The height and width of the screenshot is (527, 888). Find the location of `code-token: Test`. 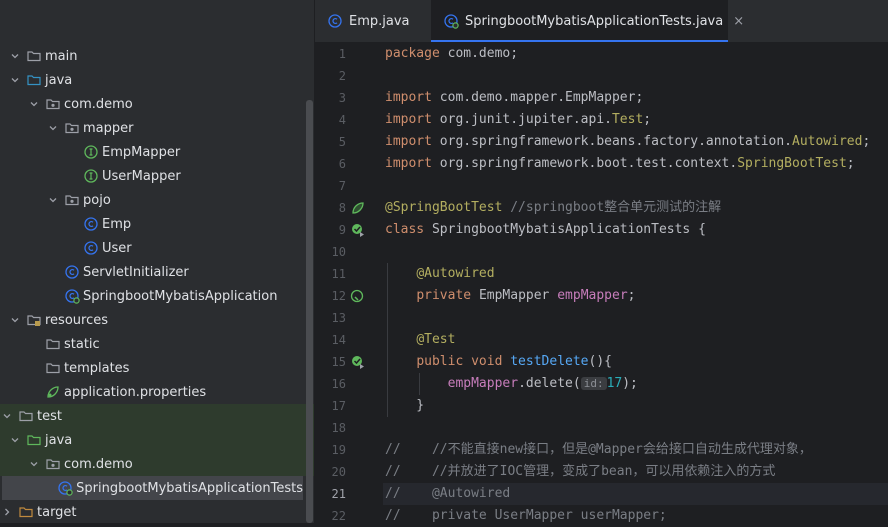

code-token: Test is located at coordinates (627, 119).